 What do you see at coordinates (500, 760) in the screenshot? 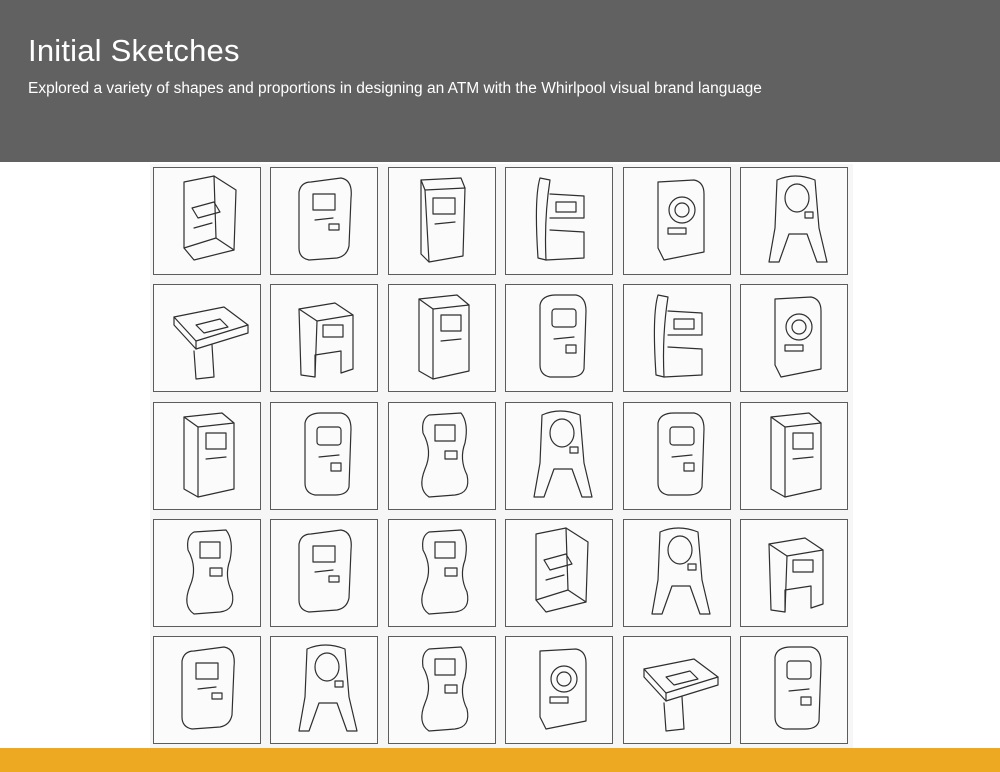
I see `footer-bar` at bounding box center [500, 760].